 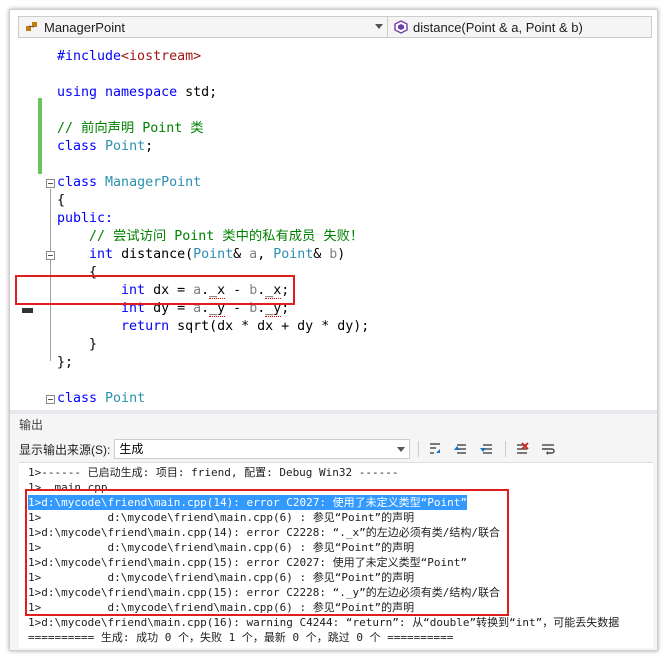 What do you see at coordinates (65, 362) in the screenshot?
I see `code-line-class-end: };` at bounding box center [65, 362].